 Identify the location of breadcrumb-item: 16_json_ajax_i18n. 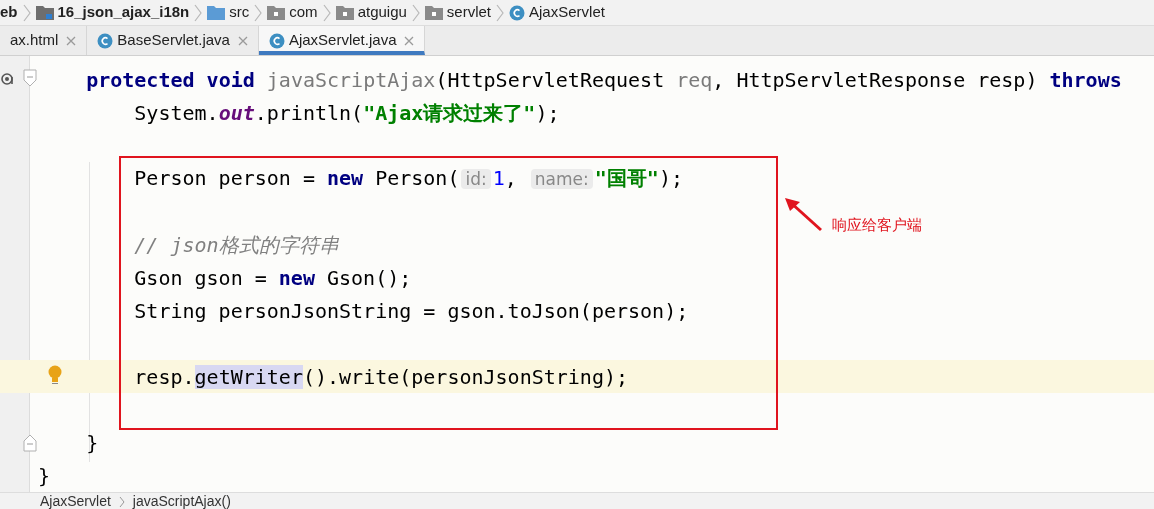
(123, 12).